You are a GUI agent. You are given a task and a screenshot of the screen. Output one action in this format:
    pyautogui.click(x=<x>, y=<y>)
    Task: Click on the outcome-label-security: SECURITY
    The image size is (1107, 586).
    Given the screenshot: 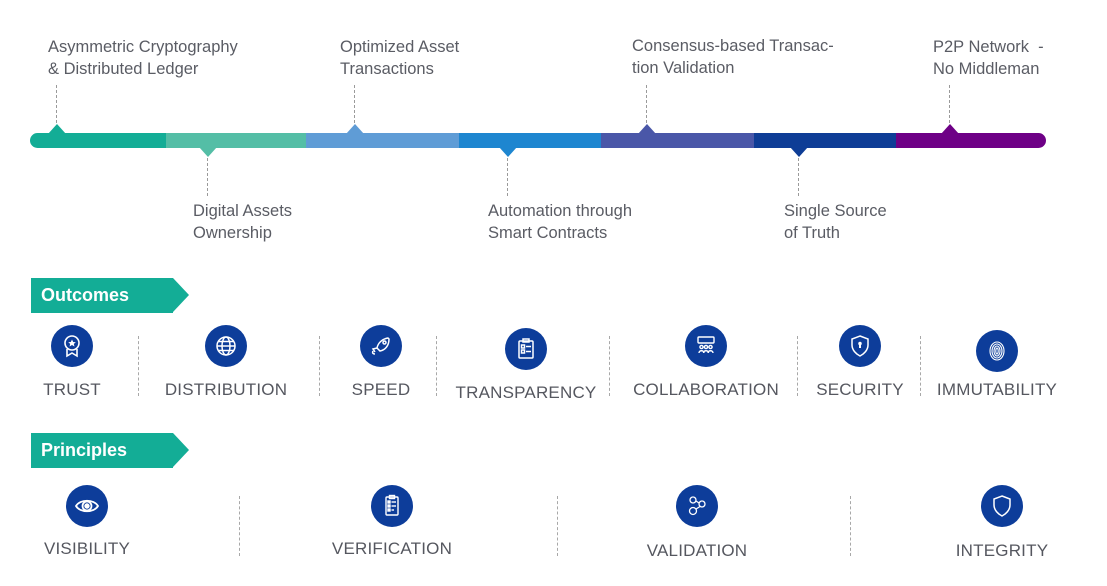 What is the action you would take?
    pyautogui.click(x=860, y=389)
    